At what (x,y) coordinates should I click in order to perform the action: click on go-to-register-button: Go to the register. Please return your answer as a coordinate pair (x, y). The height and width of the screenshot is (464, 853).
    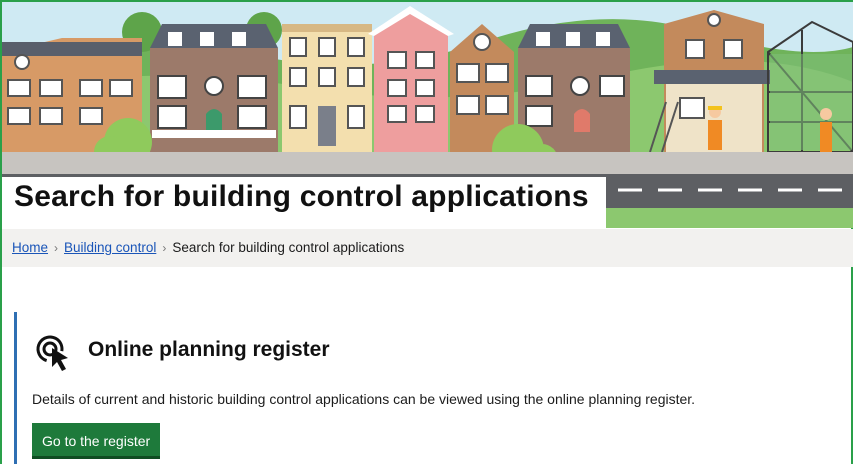
    Looking at the image, I should click on (96, 441).